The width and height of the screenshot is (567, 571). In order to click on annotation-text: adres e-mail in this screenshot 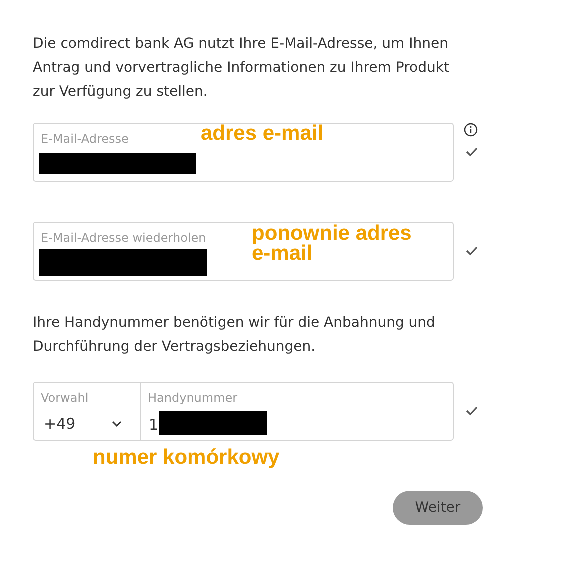, I will do `click(262, 134)`.